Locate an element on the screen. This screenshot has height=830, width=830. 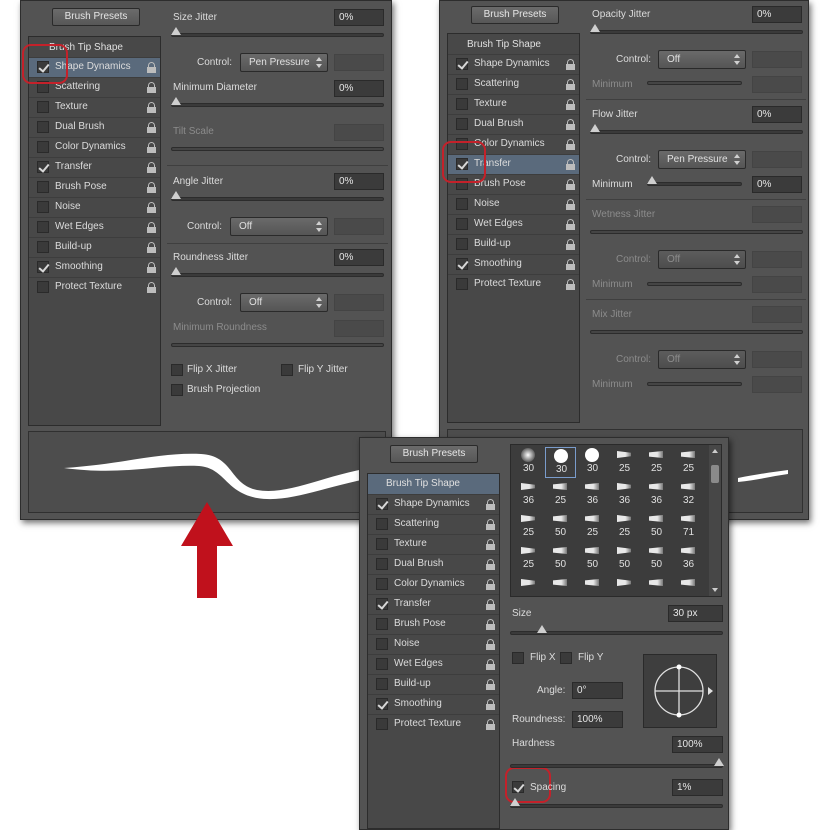
flip-y-checkbox is located at coordinates (566, 658).